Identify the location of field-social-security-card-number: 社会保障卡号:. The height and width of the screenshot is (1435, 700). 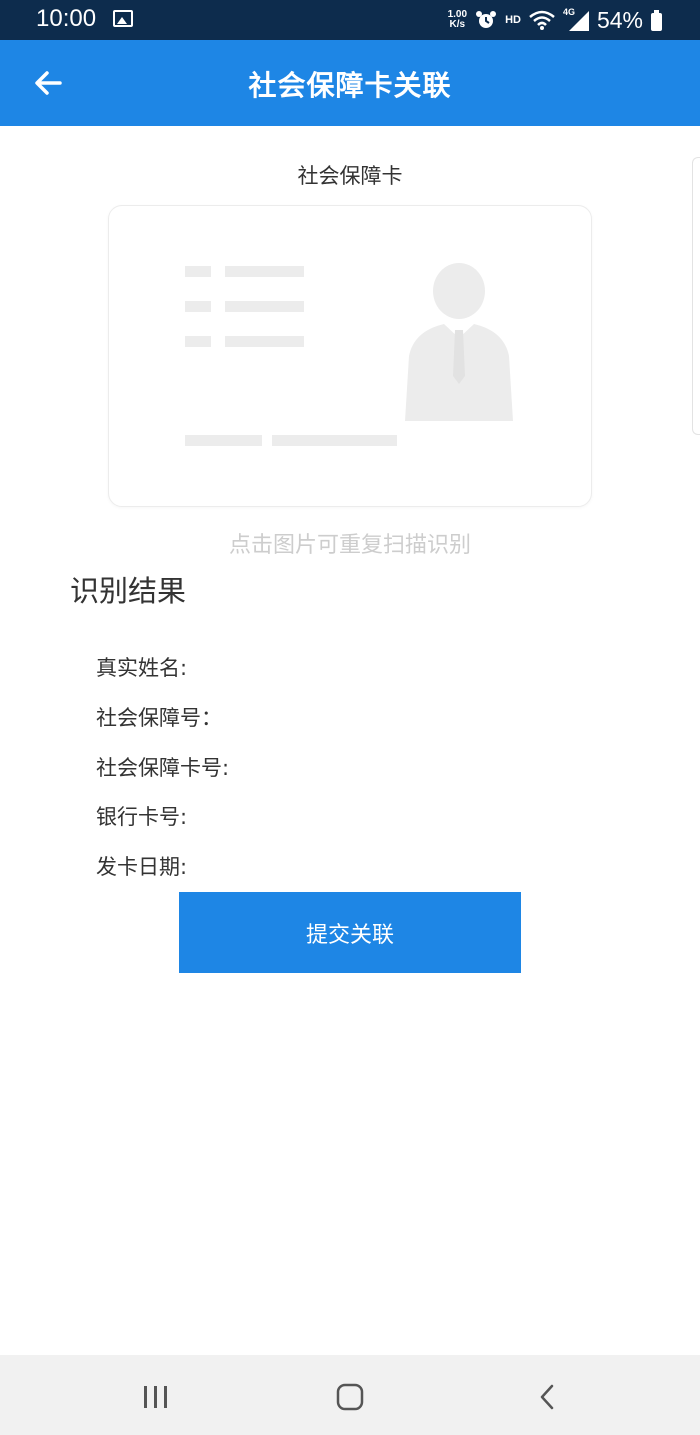
(163, 768).